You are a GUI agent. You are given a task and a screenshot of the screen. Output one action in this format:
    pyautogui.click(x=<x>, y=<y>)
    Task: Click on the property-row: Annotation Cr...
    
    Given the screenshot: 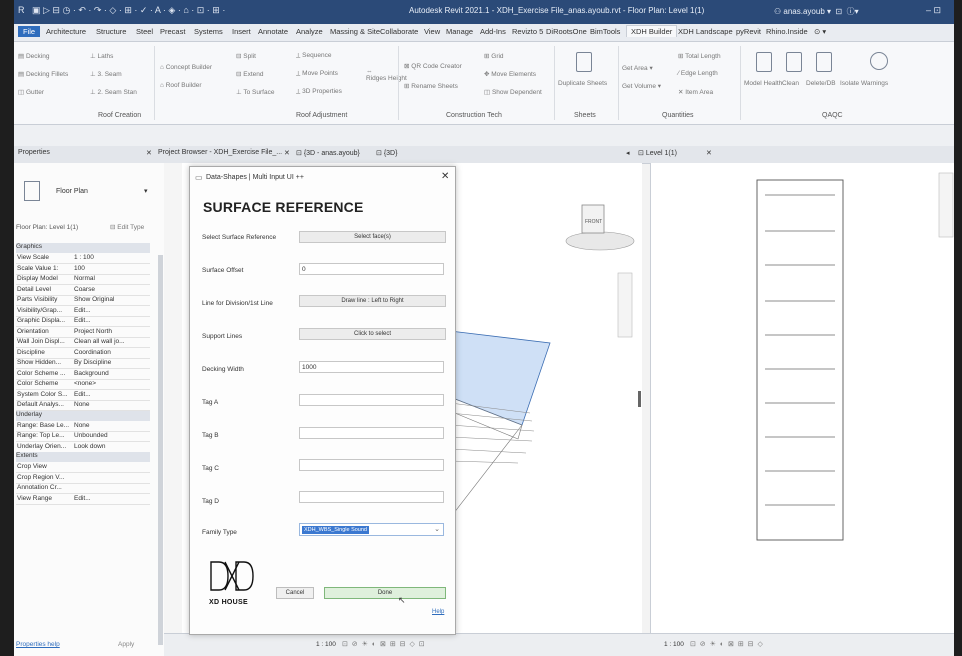 What is the action you would take?
    pyautogui.click(x=83, y=488)
    